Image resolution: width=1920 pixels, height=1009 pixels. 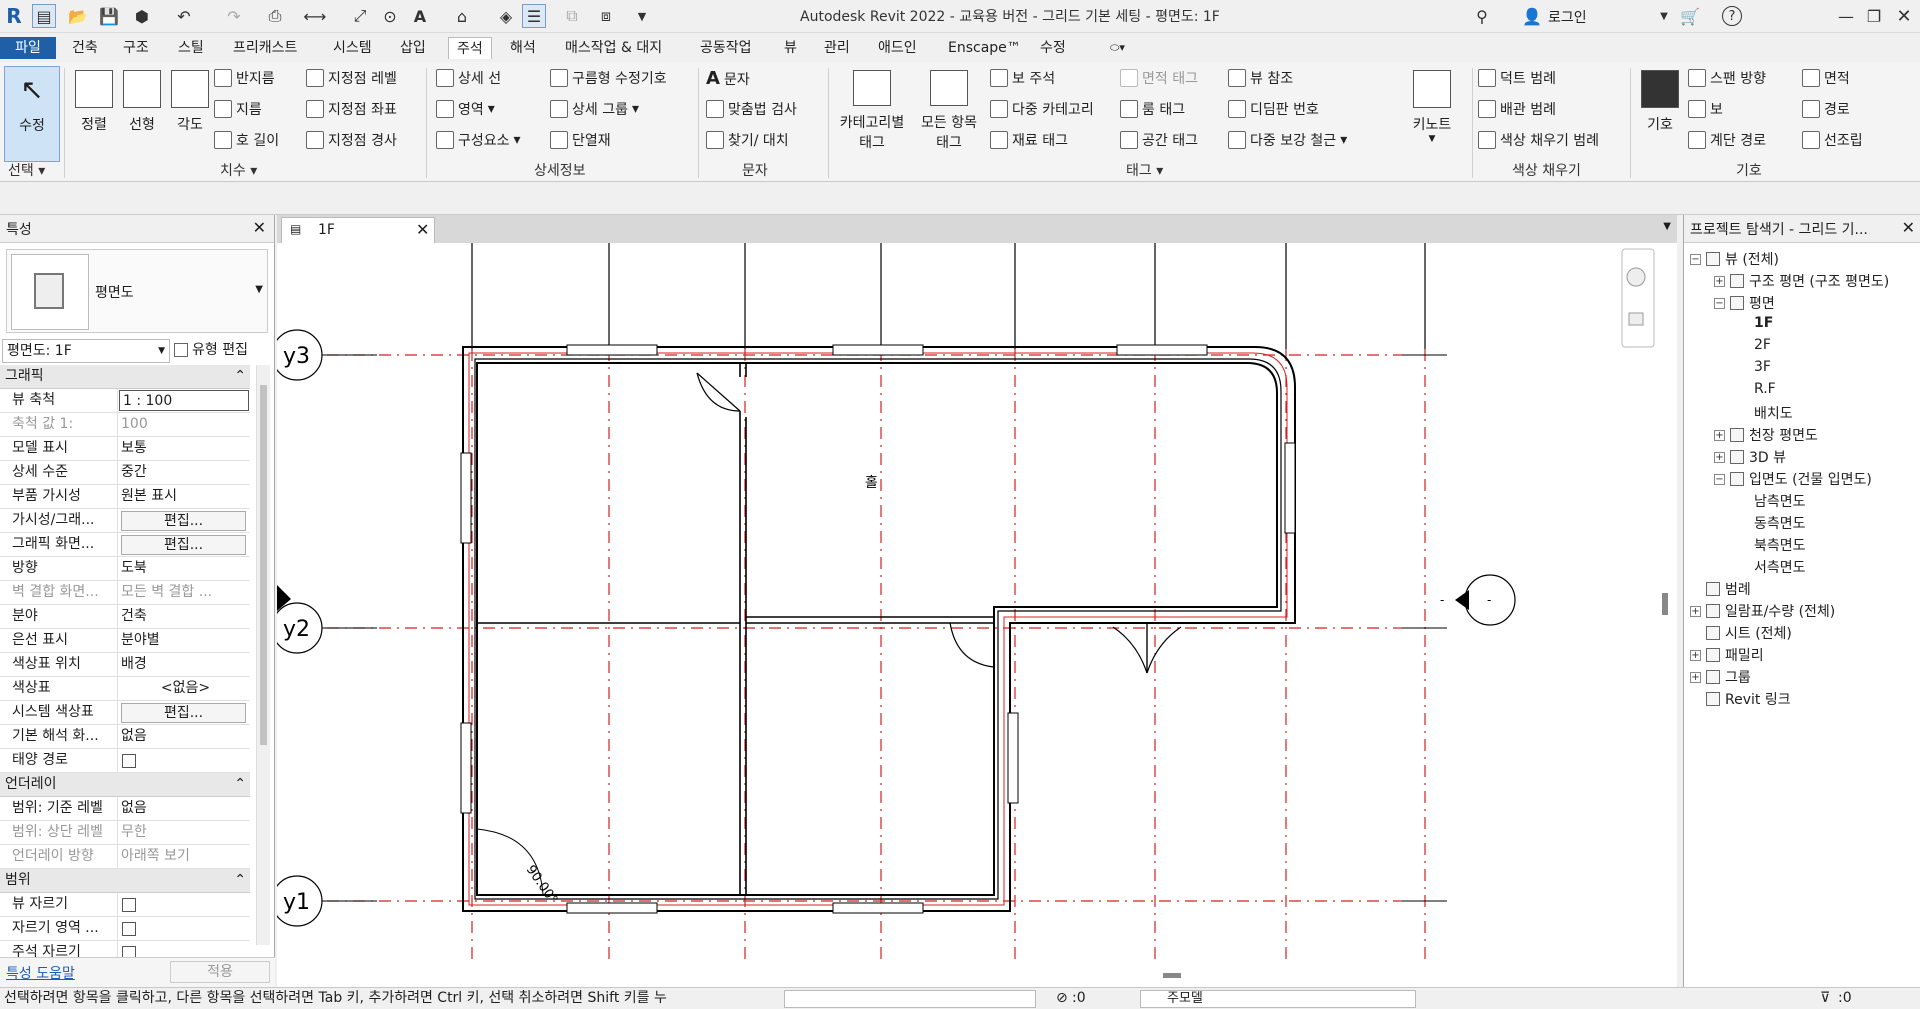 What do you see at coordinates (275, 16) in the screenshot?
I see `print-icon: ⎙` at bounding box center [275, 16].